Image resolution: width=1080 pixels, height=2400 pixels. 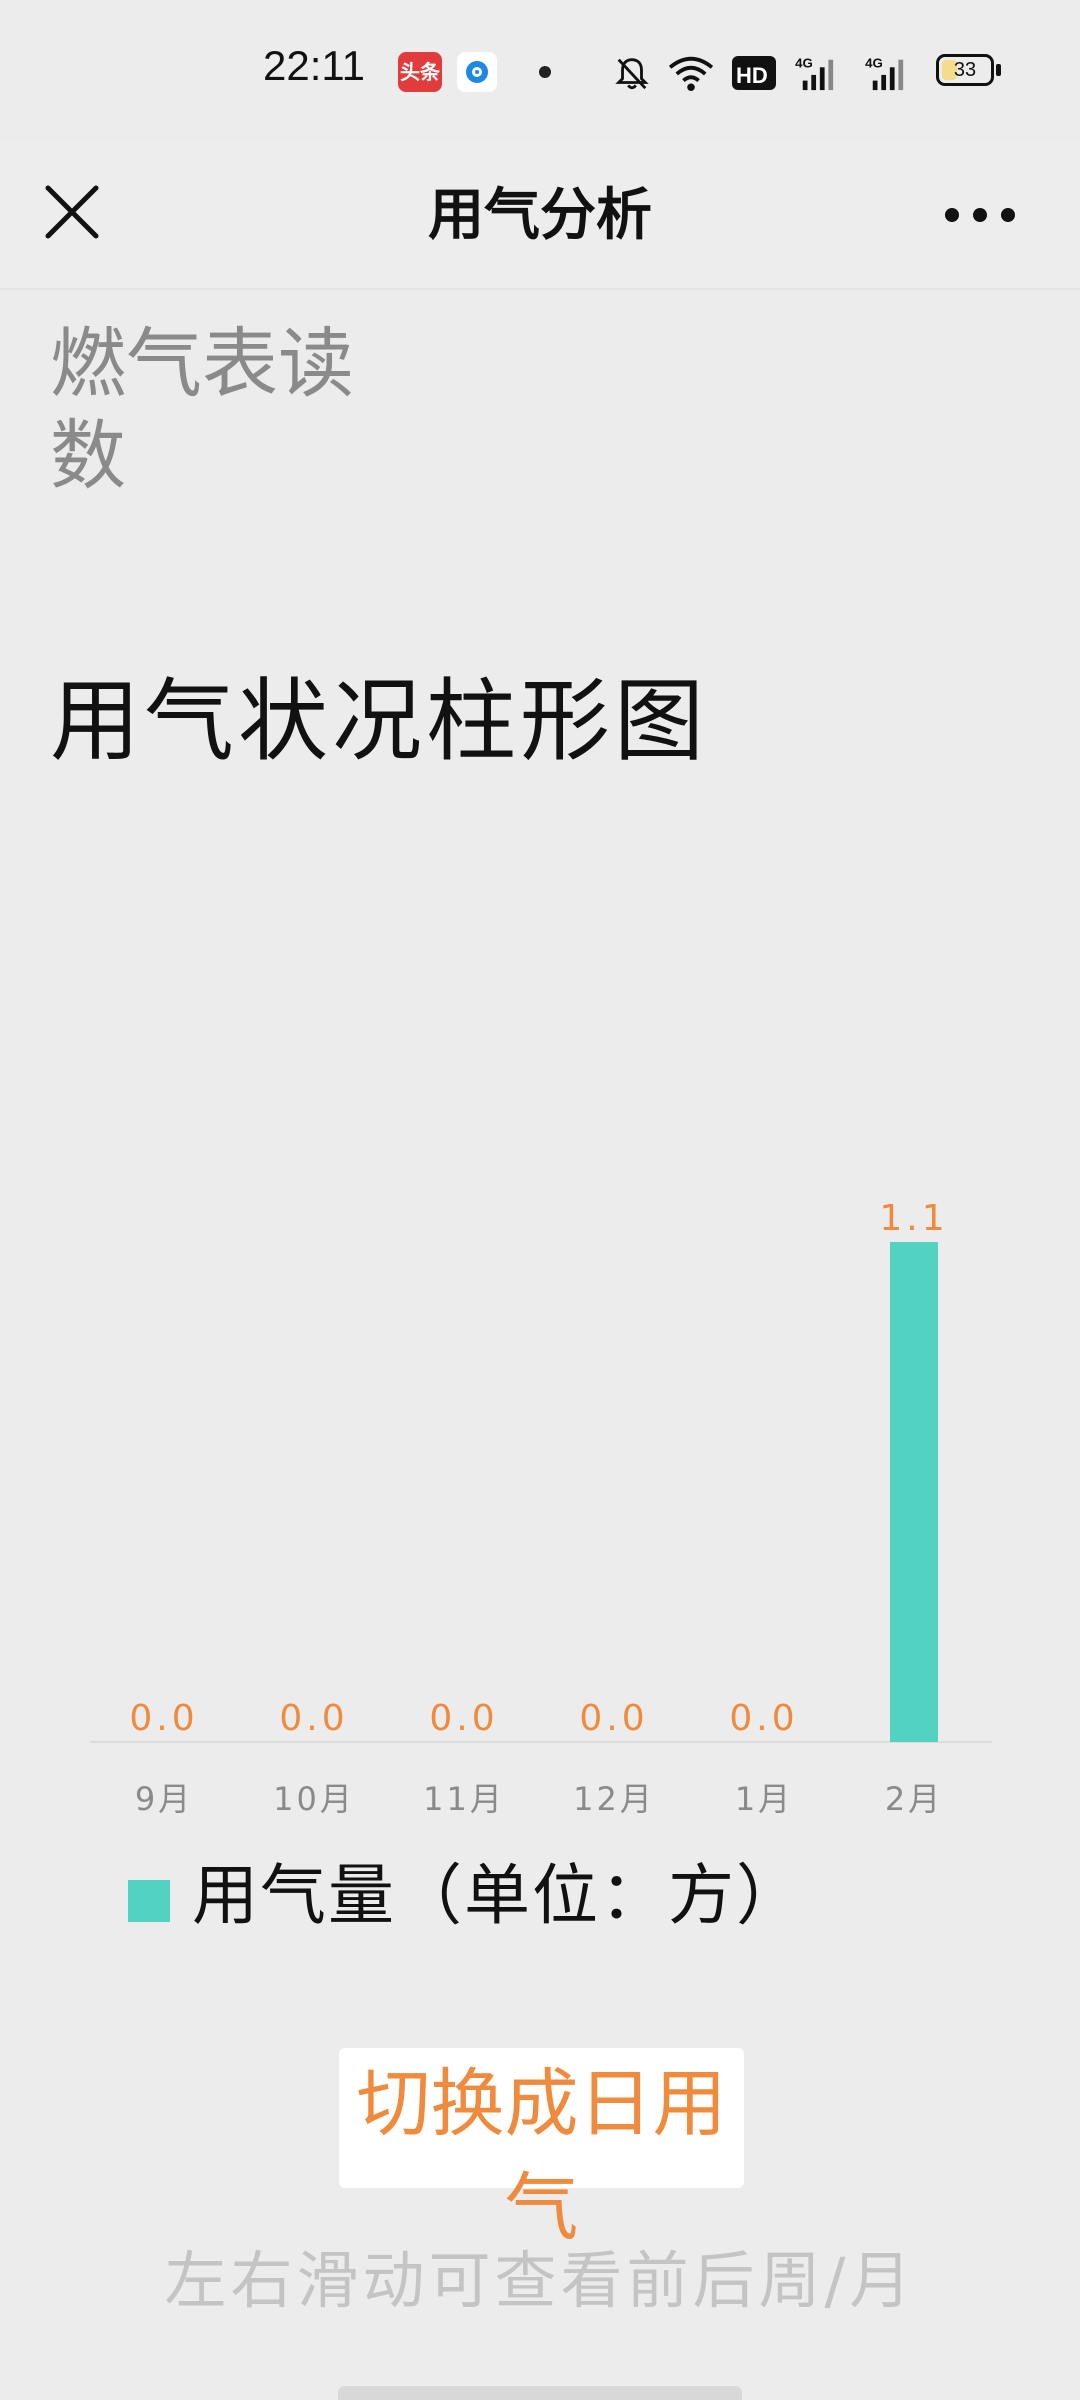 I want to click on battery-icon: 33, so click(x=965, y=70).